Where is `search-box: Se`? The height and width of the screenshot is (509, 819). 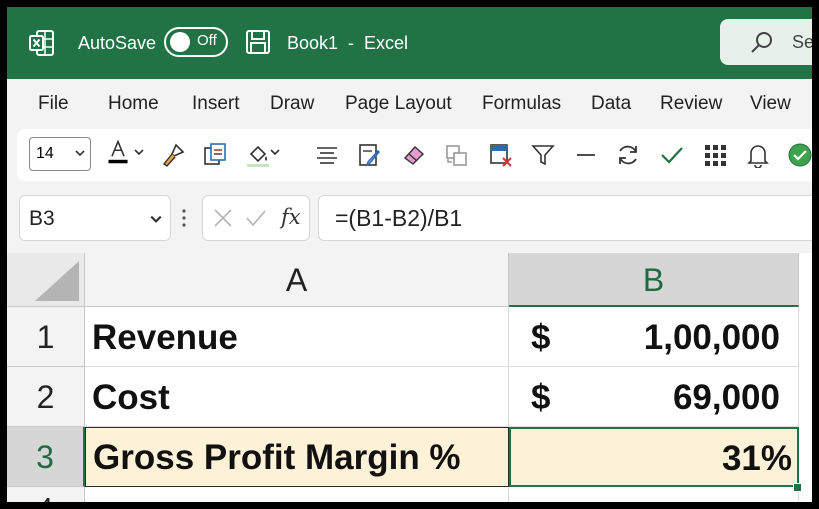 search-box: Se is located at coordinates (766, 42).